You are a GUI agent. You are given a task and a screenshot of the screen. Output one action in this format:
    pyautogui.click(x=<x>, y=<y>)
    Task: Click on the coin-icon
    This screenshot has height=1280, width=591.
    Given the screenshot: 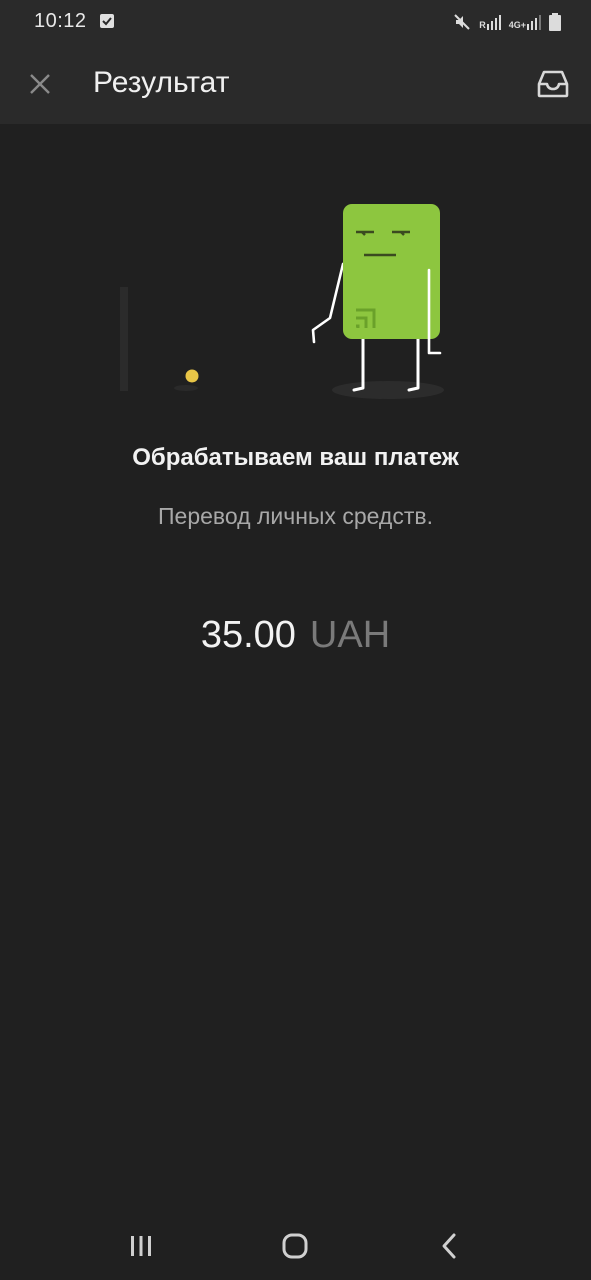 What is the action you would take?
    pyautogui.click(x=192, y=376)
    